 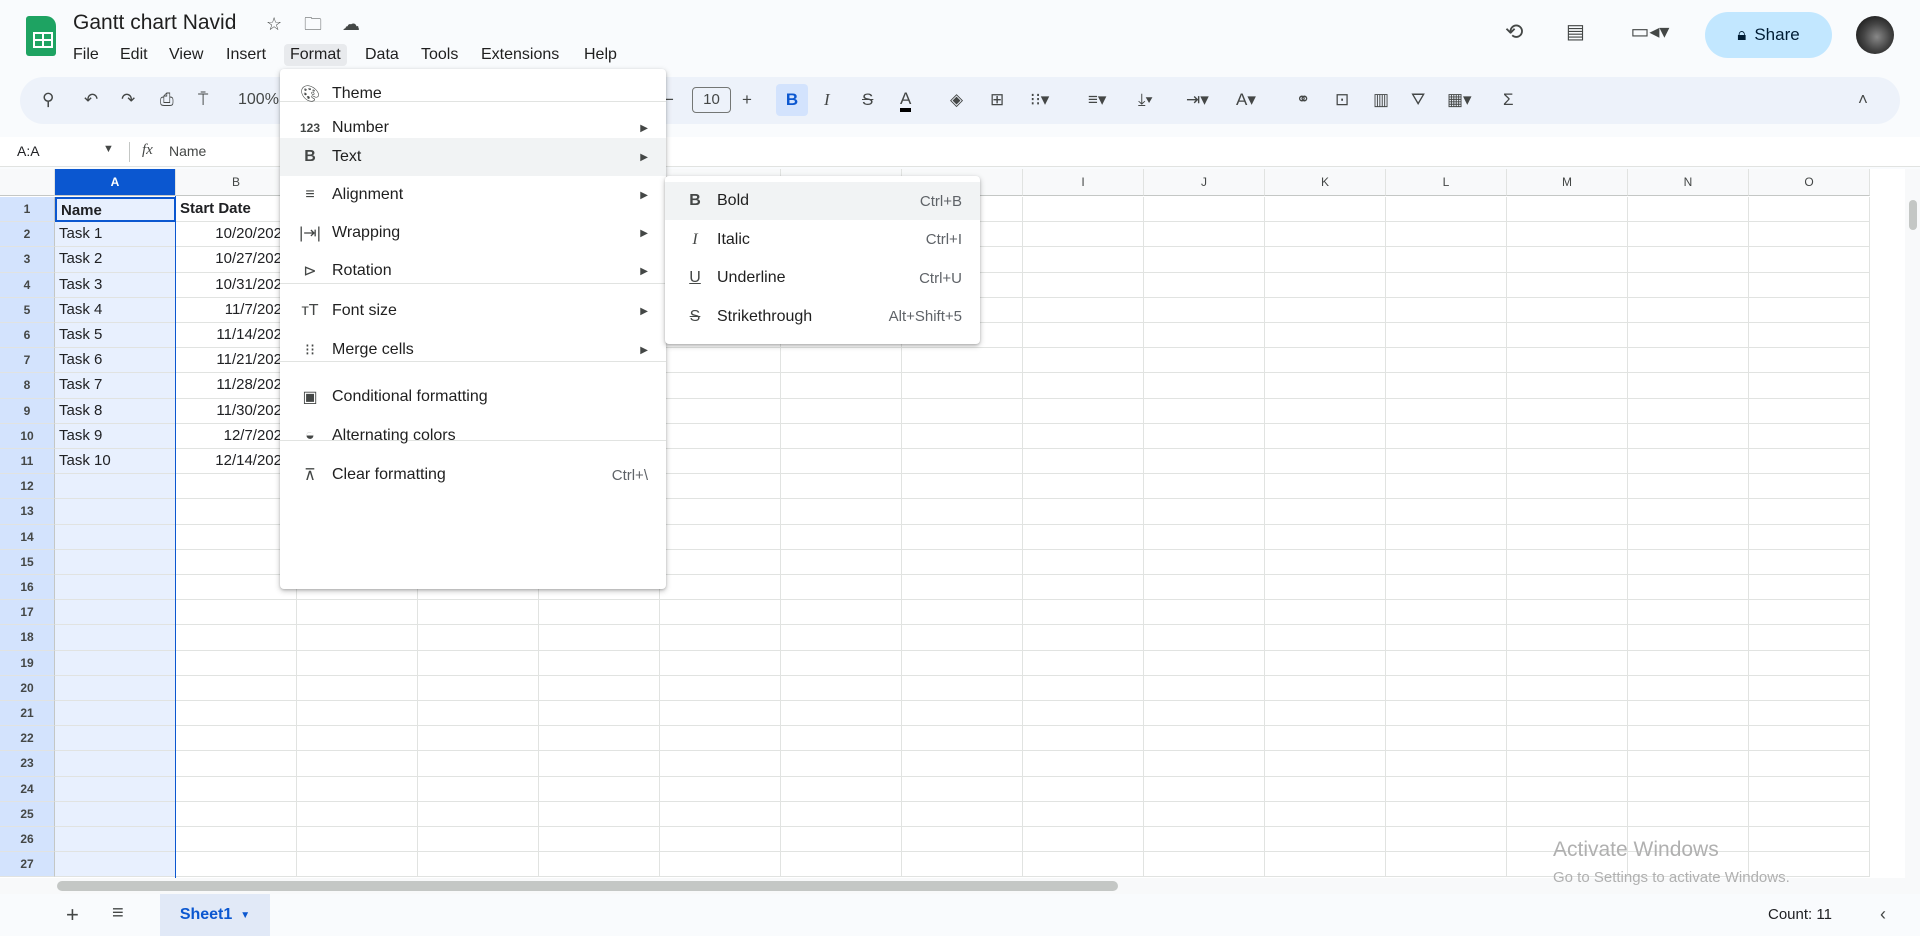 What do you see at coordinates (1883, 914) in the screenshot?
I see `side-panel-toggle-icon: ‹` at bounding box center [1883, 914].